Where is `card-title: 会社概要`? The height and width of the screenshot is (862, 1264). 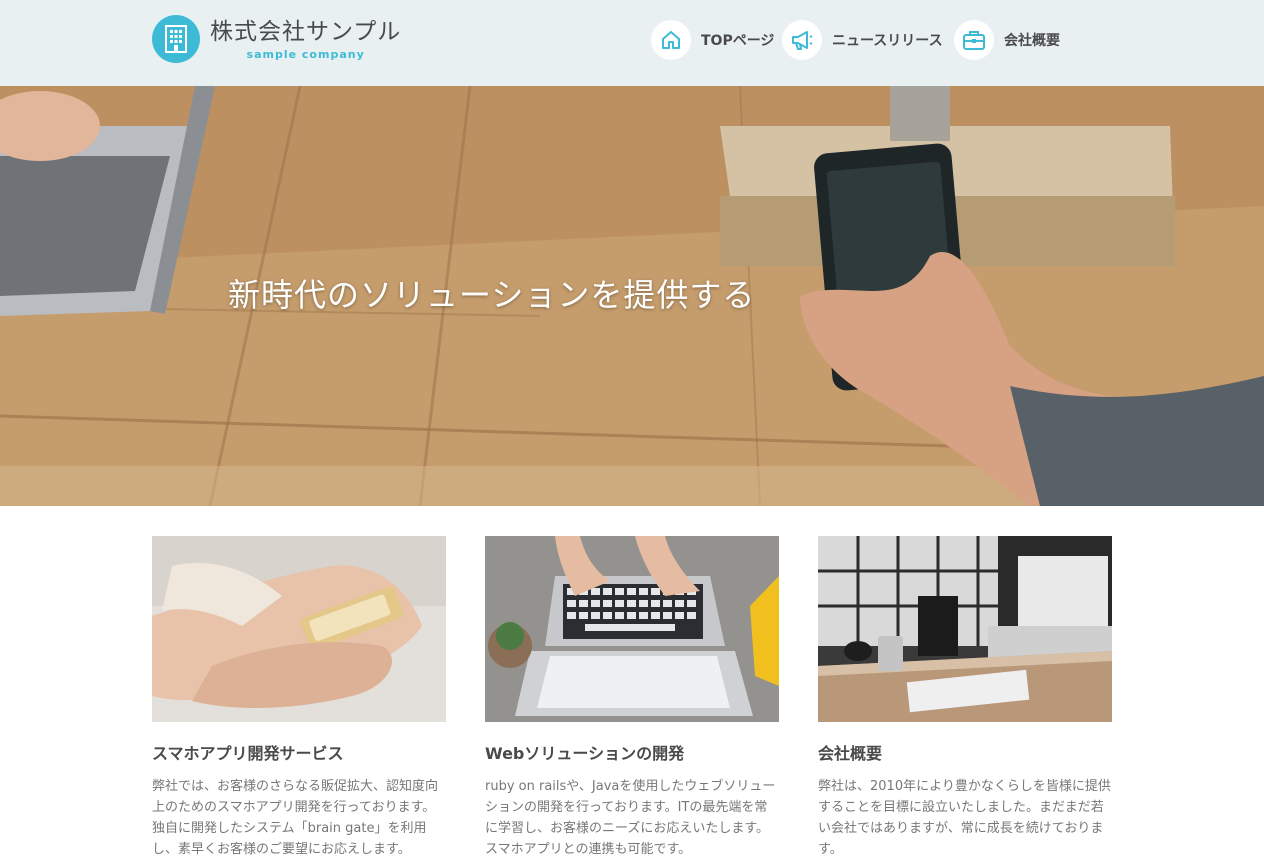 card-title: 会社概要 is located at coordinates (850, 753).